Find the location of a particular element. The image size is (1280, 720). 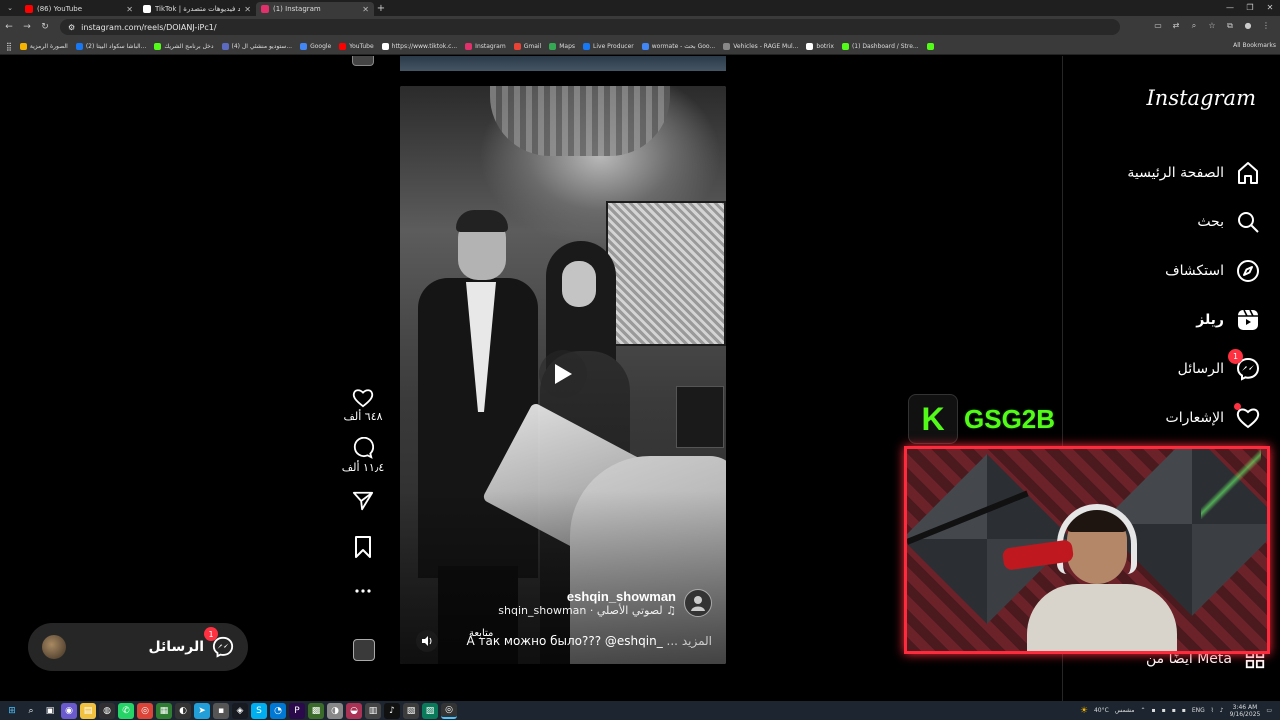

app-icon: ▩ is located at coordinates (316, 710).